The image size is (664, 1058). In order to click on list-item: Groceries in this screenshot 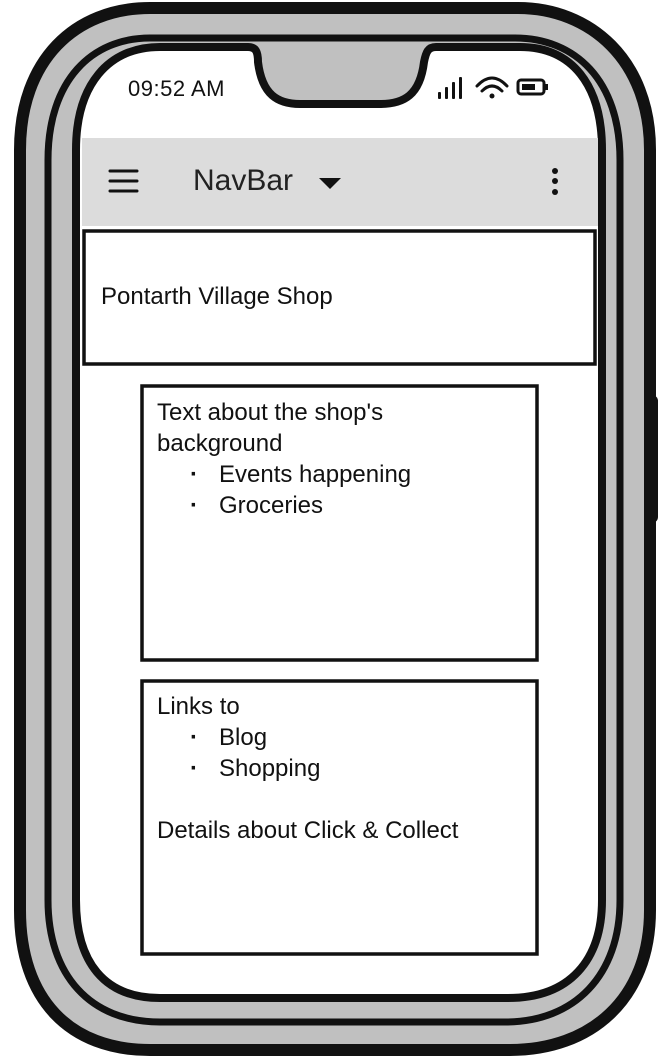, I will do `click(342, 505)`.